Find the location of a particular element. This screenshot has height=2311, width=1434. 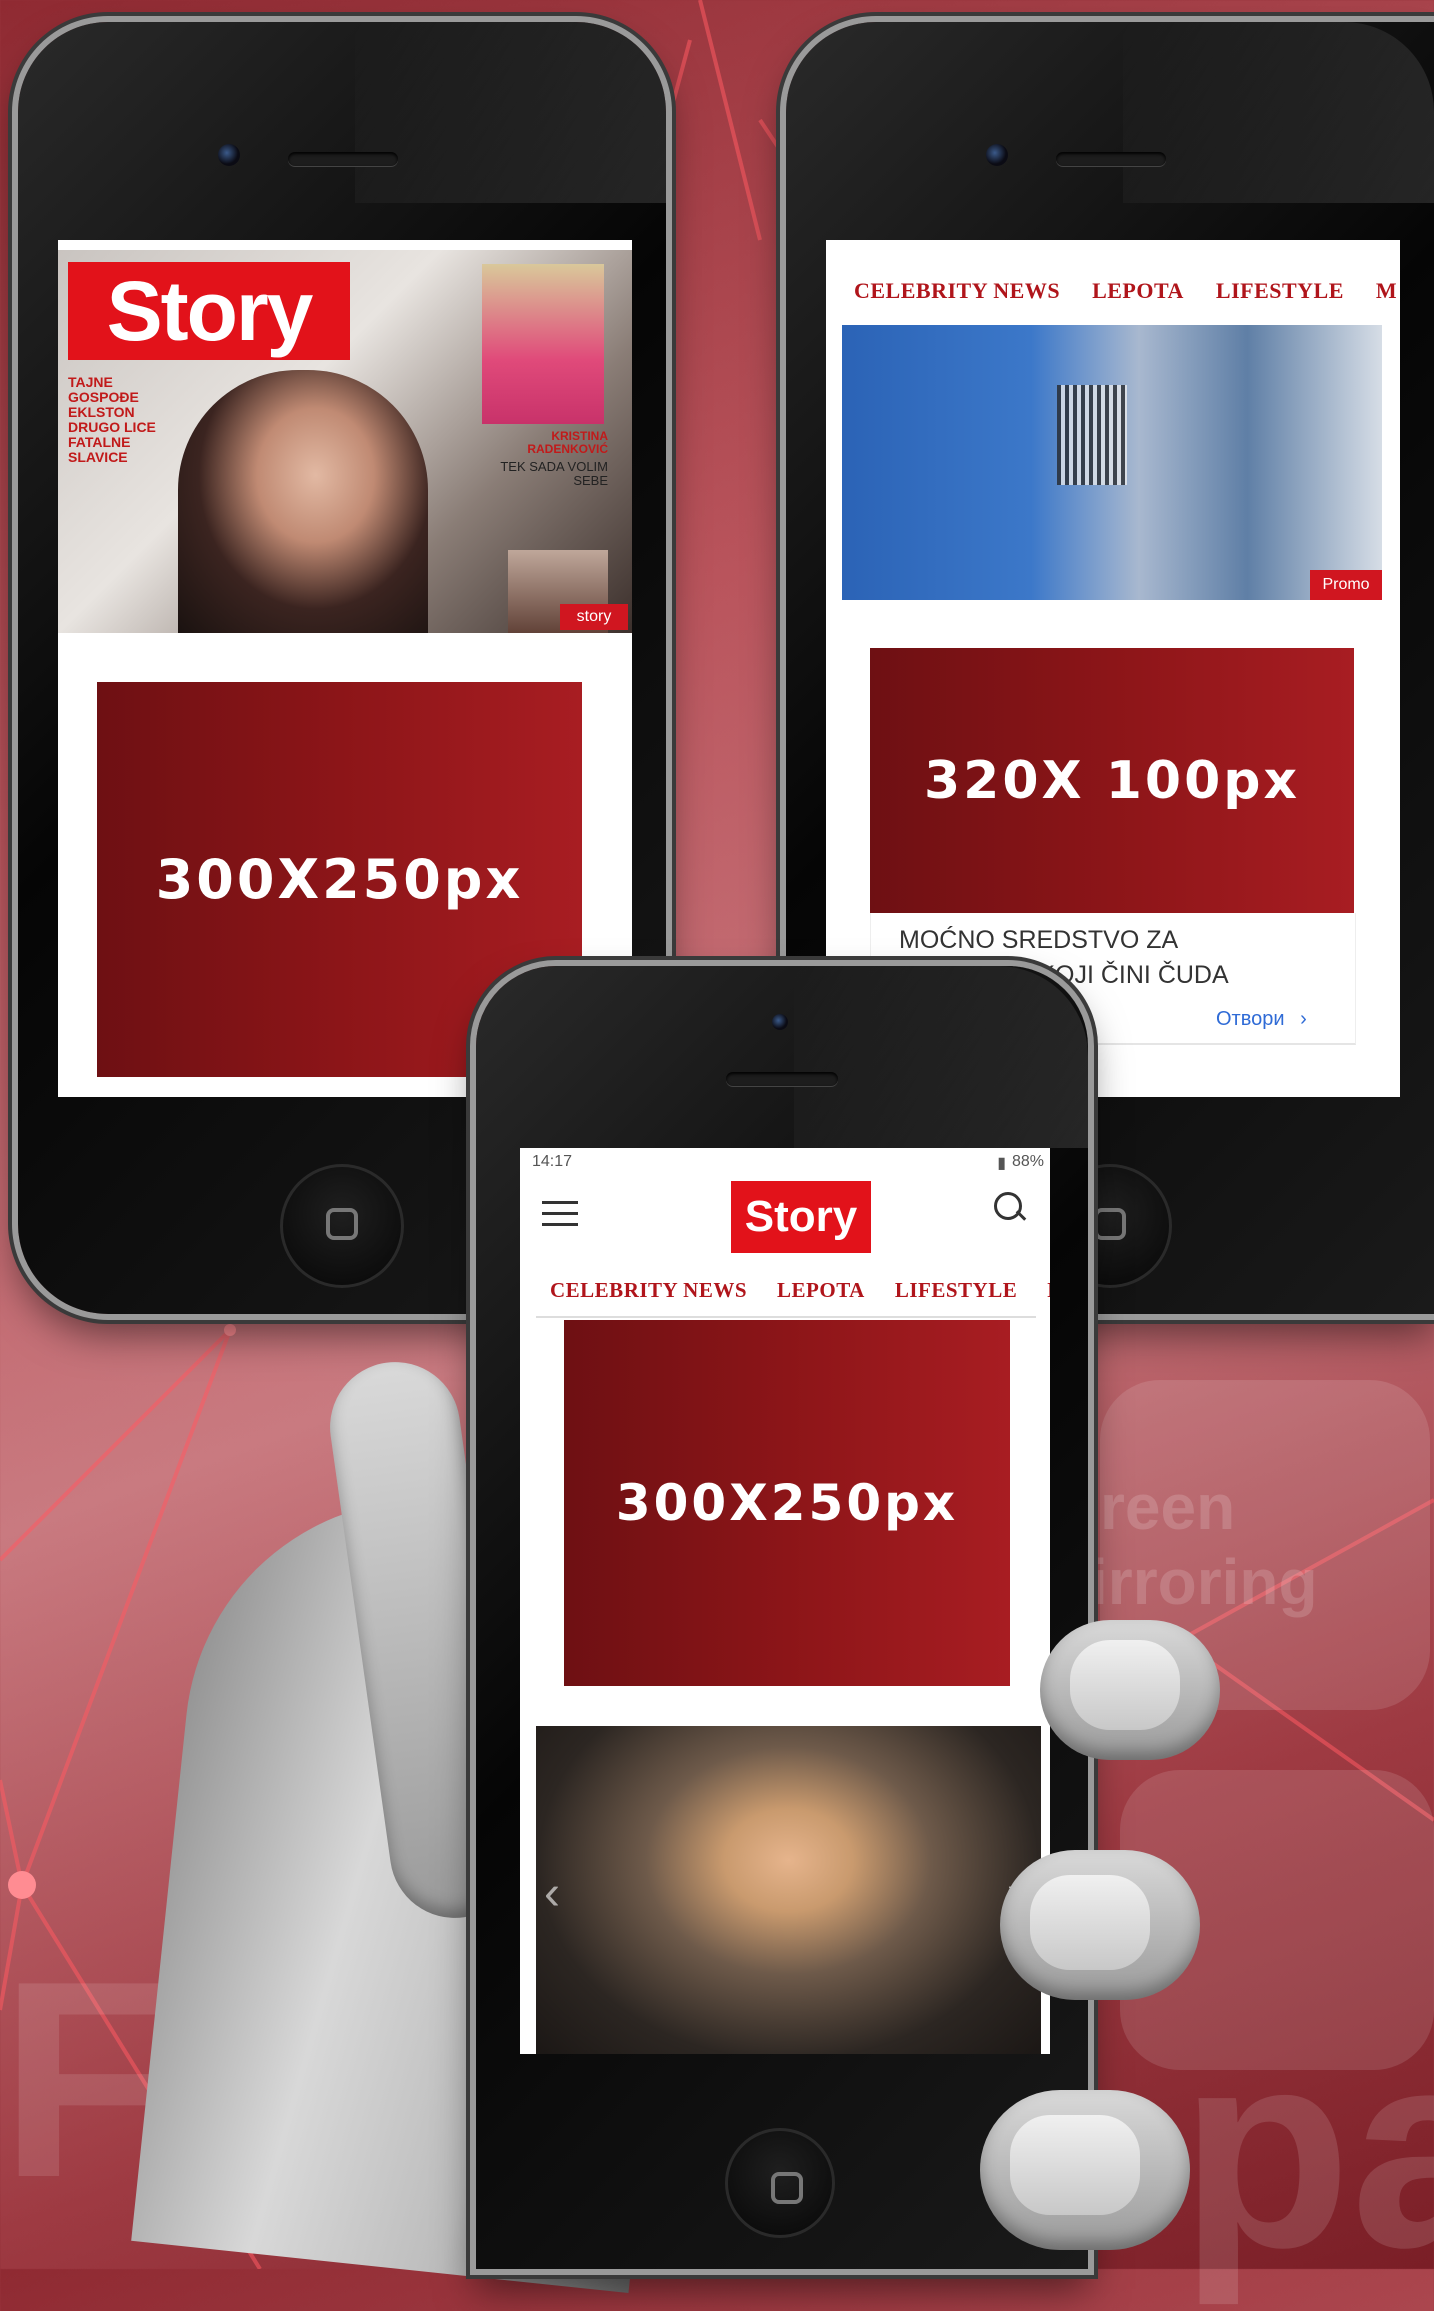

ad-placeholder-320x100: 320X 100px is located at coordinates (1112, 780).